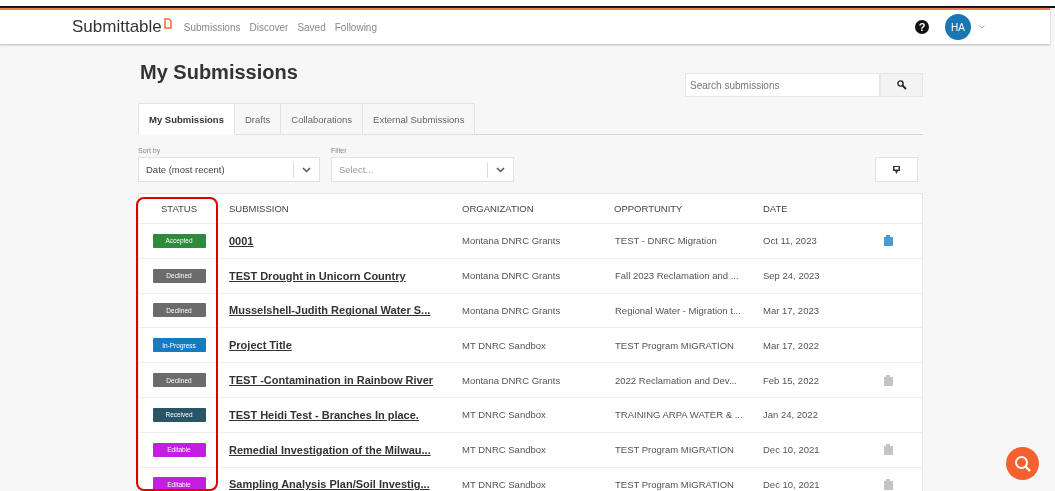 The height and width of the screenshot is (491, 1055). Describe the element at coordinates (269, 27) in the screenshot. I see `nav-link: Discover` at that location.